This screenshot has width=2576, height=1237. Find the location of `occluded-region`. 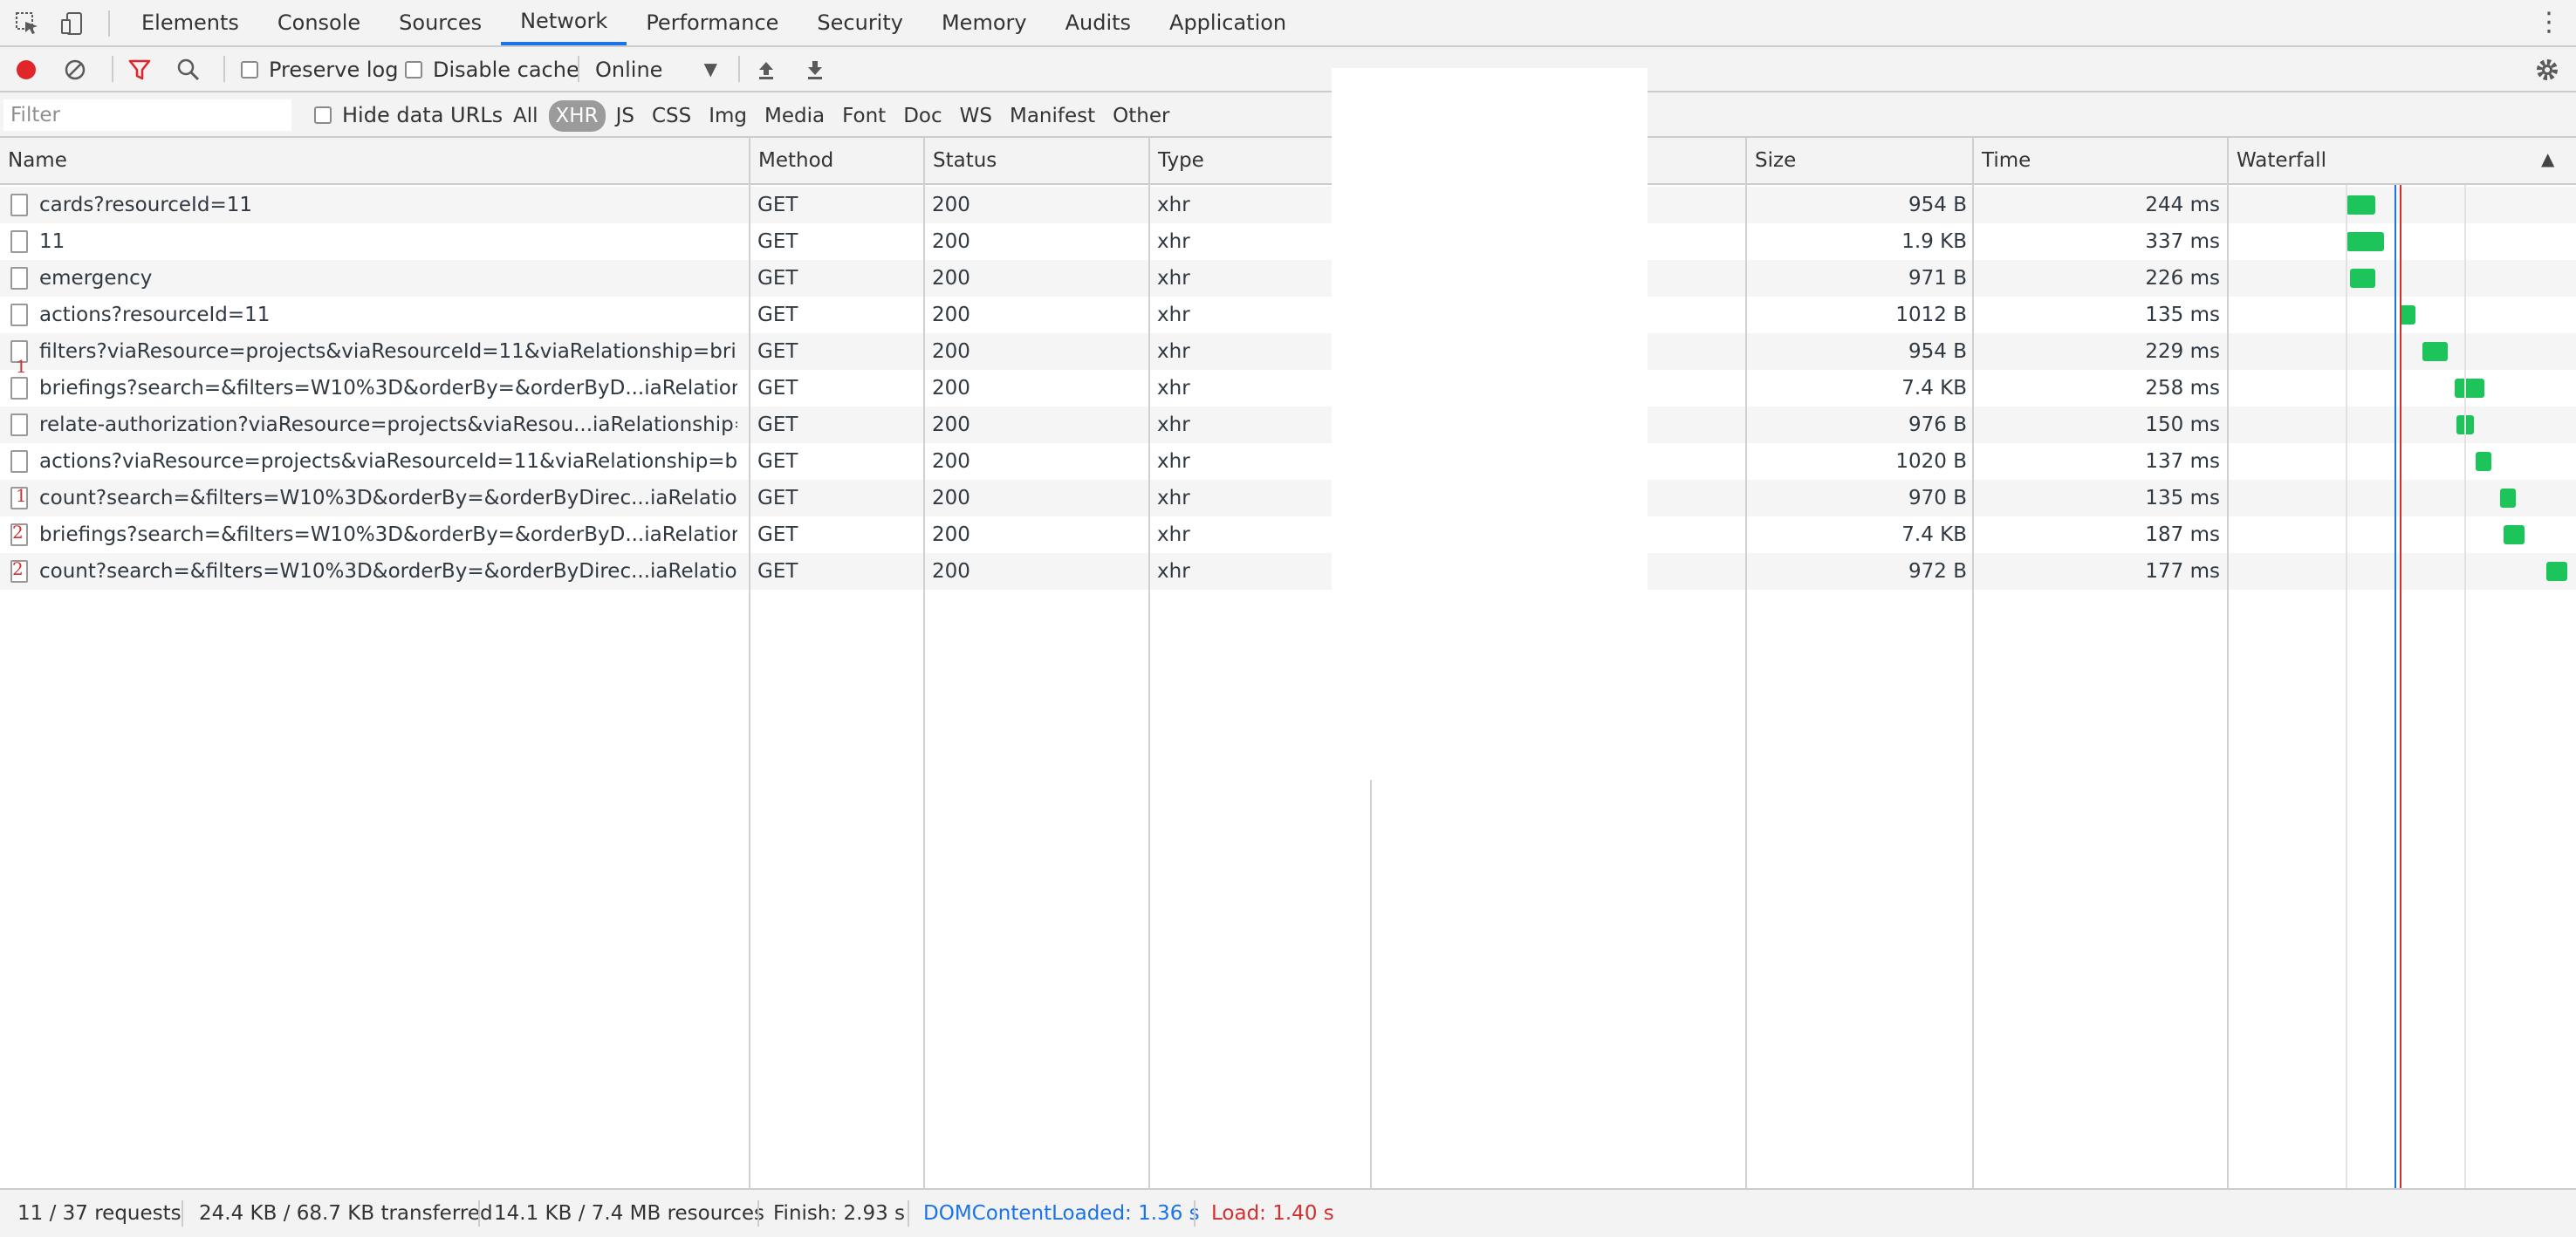

occluded-region is located at coordinates (1490, 408).